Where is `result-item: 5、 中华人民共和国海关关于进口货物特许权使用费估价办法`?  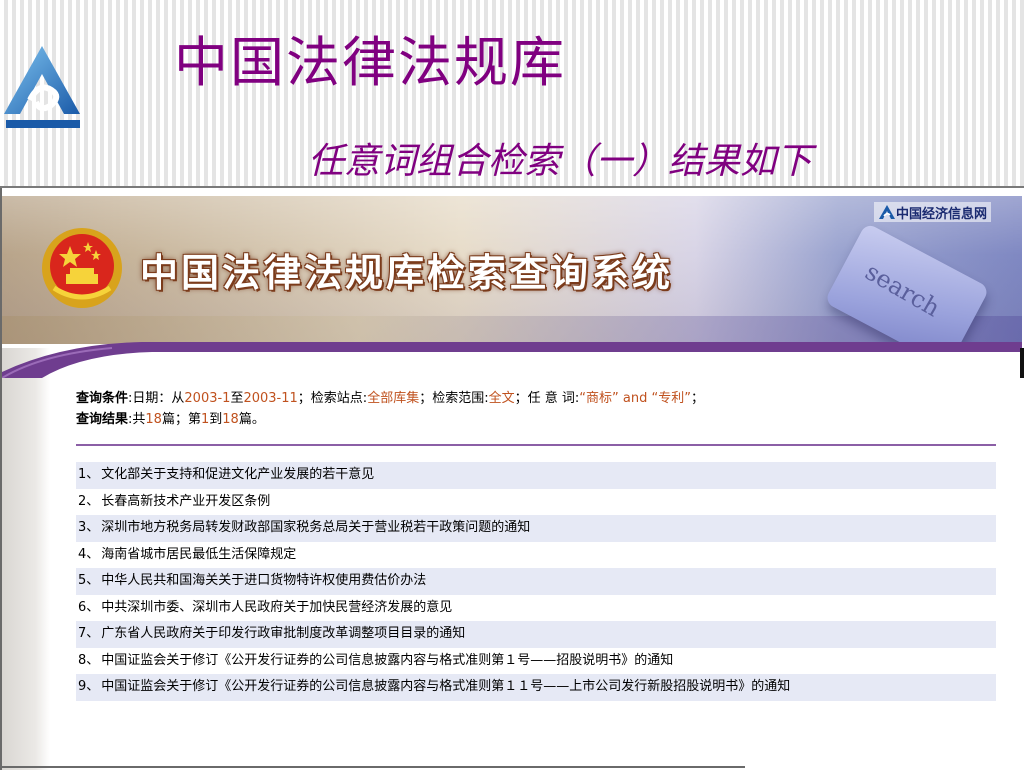 result-item: 5、 中华人民共和国海关关于进口货物特许权使用费估价办法 is located at coordinates (536, 581).